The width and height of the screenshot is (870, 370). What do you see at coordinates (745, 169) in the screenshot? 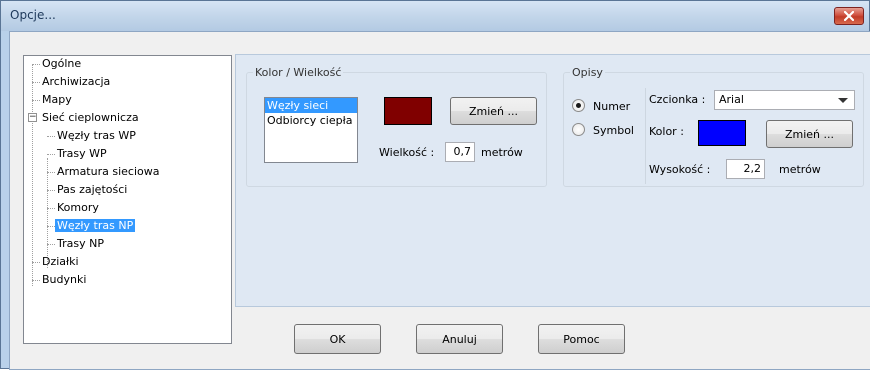
I see `height-input: 2,2` at bounding box center [745, 169].